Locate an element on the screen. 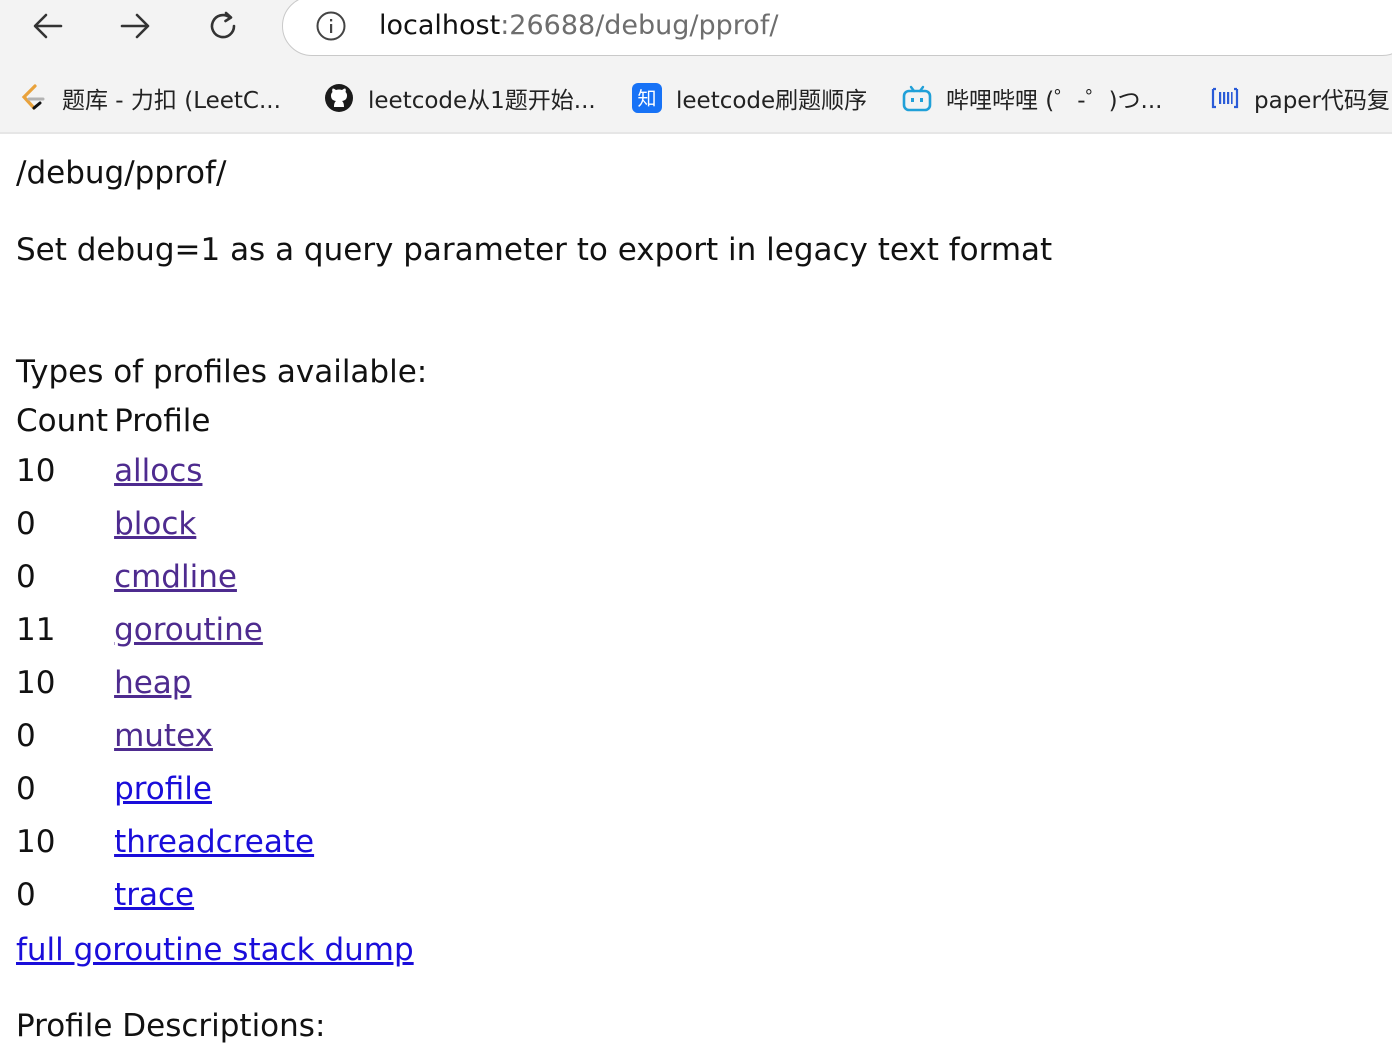  table-row: 11 goroutine is located at coordinates (165, 629).